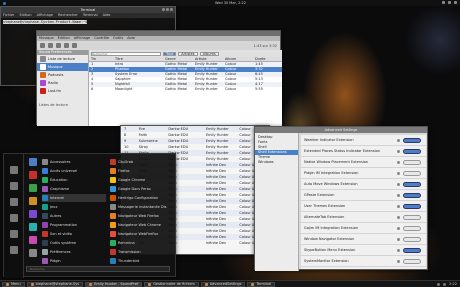  What do you see at coordinates (82, 38) in the screenshot?
I see `player-menu-view: Affichage` at bounding box center [82, 38].